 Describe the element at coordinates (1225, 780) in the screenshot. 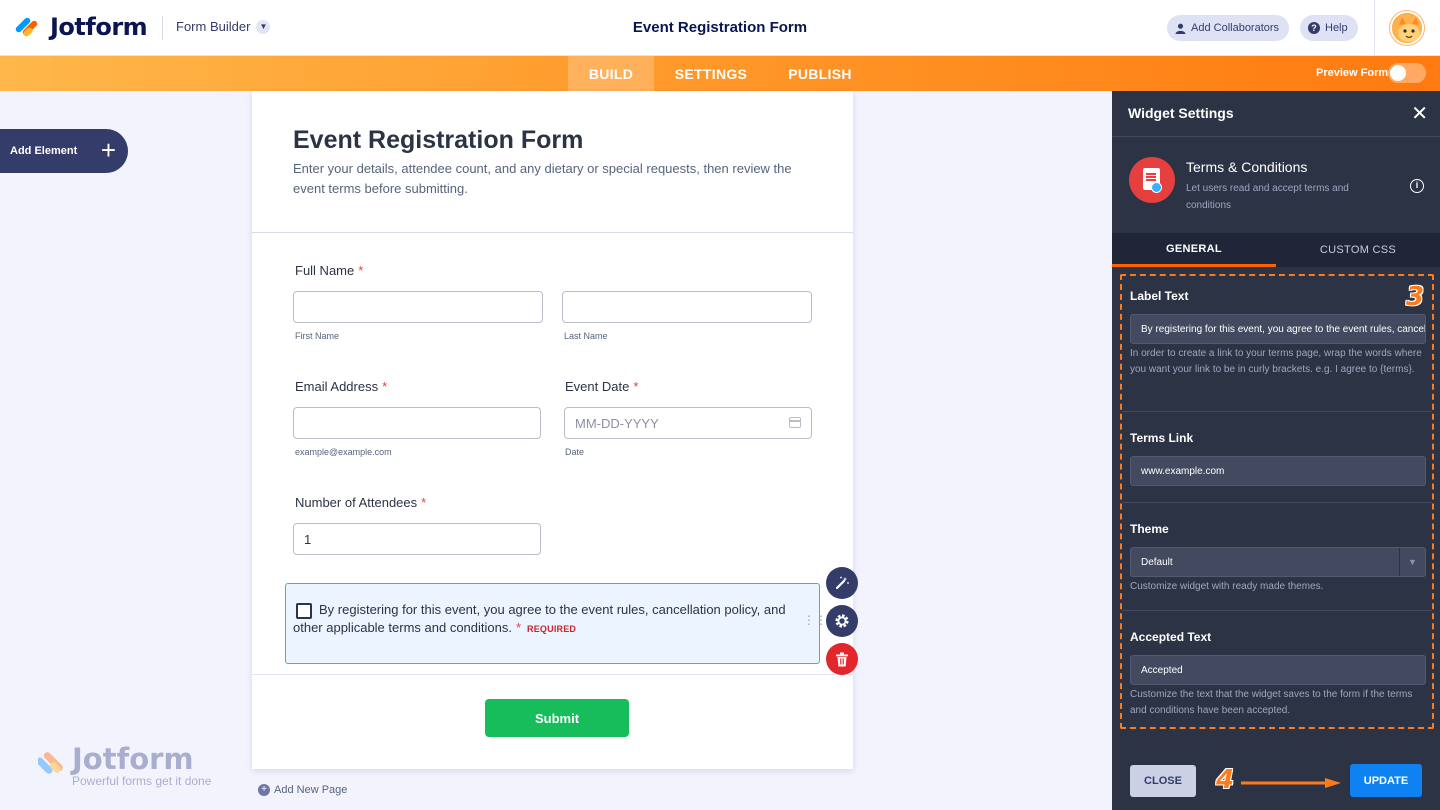

I see `step-4-marker: 4` at that location.